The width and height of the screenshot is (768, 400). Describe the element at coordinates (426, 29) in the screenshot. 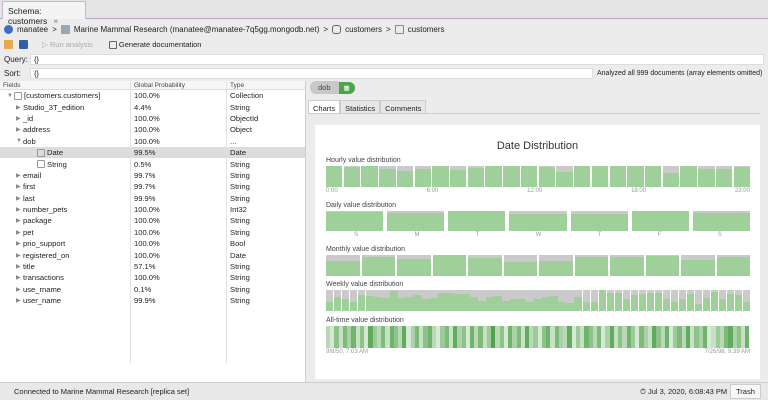

I see `breadcrumb-collection: customers` at that location.